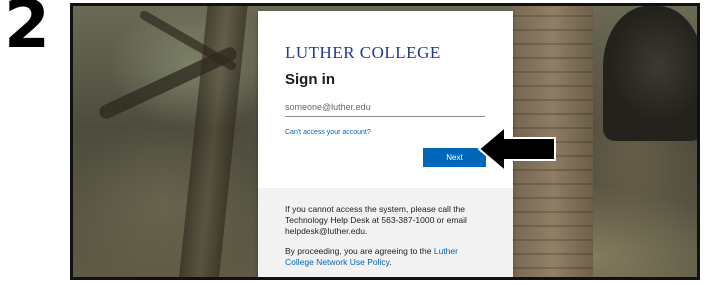 This screenshot has height=285, width=707. Describe the element at coordinates (385, 108) in the screenshot. I see `email-field` at that location.